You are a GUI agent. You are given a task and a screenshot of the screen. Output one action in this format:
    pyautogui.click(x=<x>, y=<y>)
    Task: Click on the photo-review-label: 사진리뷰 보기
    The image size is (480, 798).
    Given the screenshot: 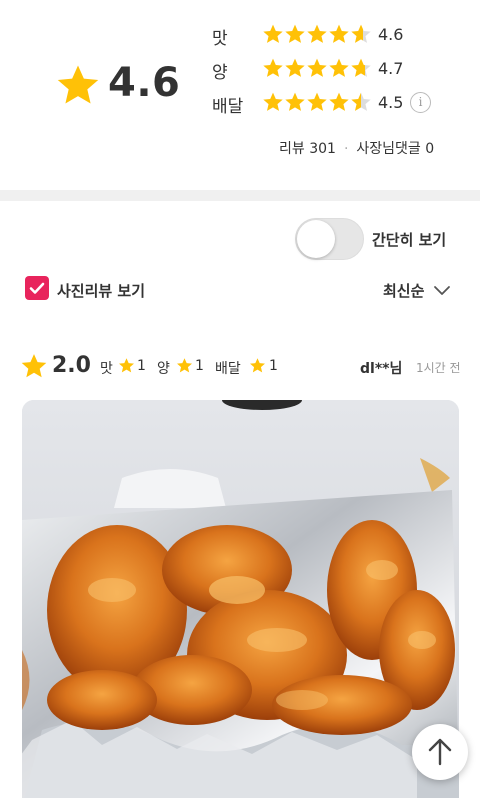 What is the action you would take?
    pyautogui.click(x=101, y=290)
    